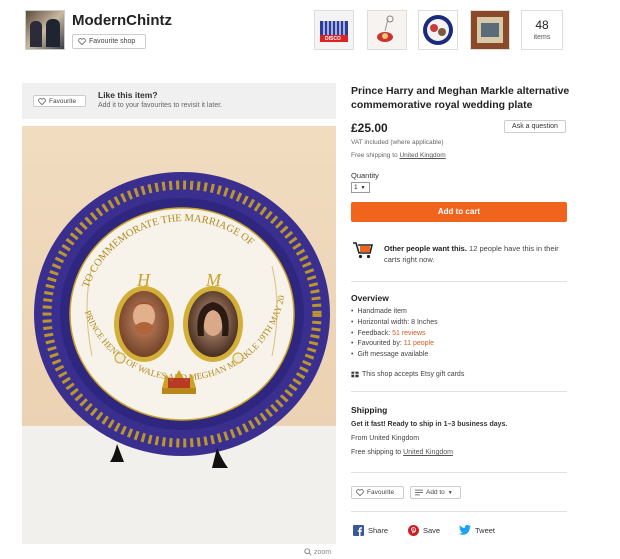 Image resolution: width=620 pixels, height=559 pixels. Describe the element at coordinates (385, 438) in the screenshot. I see `shipping-from: From United Kingdom` at that location.